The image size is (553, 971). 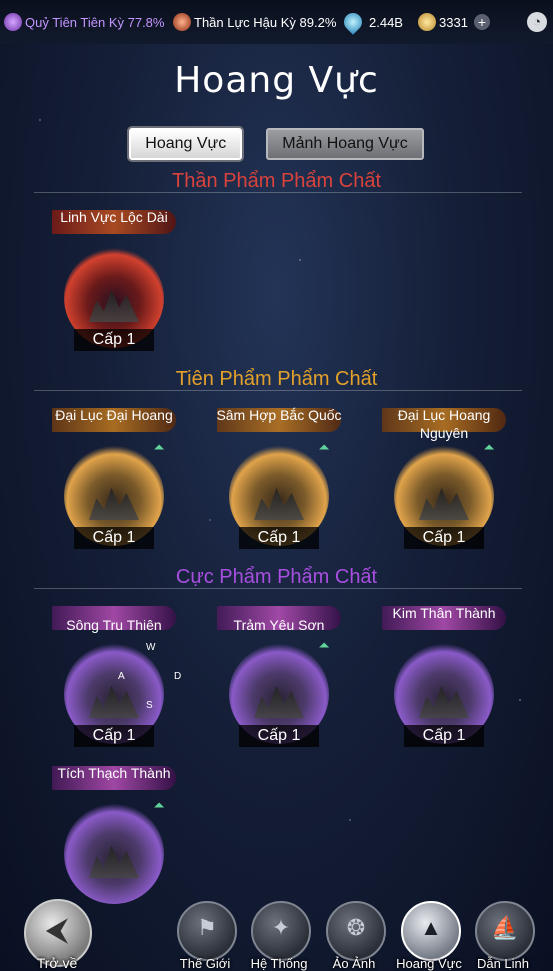 What do you see at coordinates (431, 927) in the screenshot?
I see `realm-icon: ▲` at bounding box center [431, 927].